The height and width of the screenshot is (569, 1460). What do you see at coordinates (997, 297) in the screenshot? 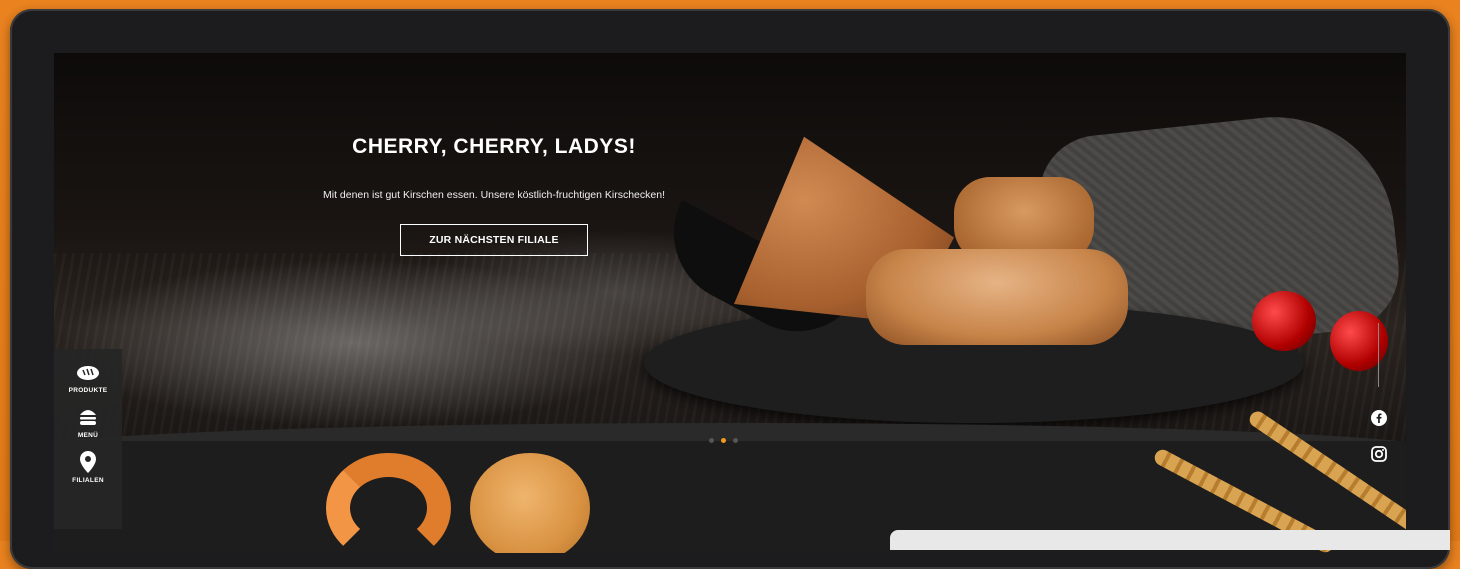
I see `pastry-image` at bounding box center [997, 297].